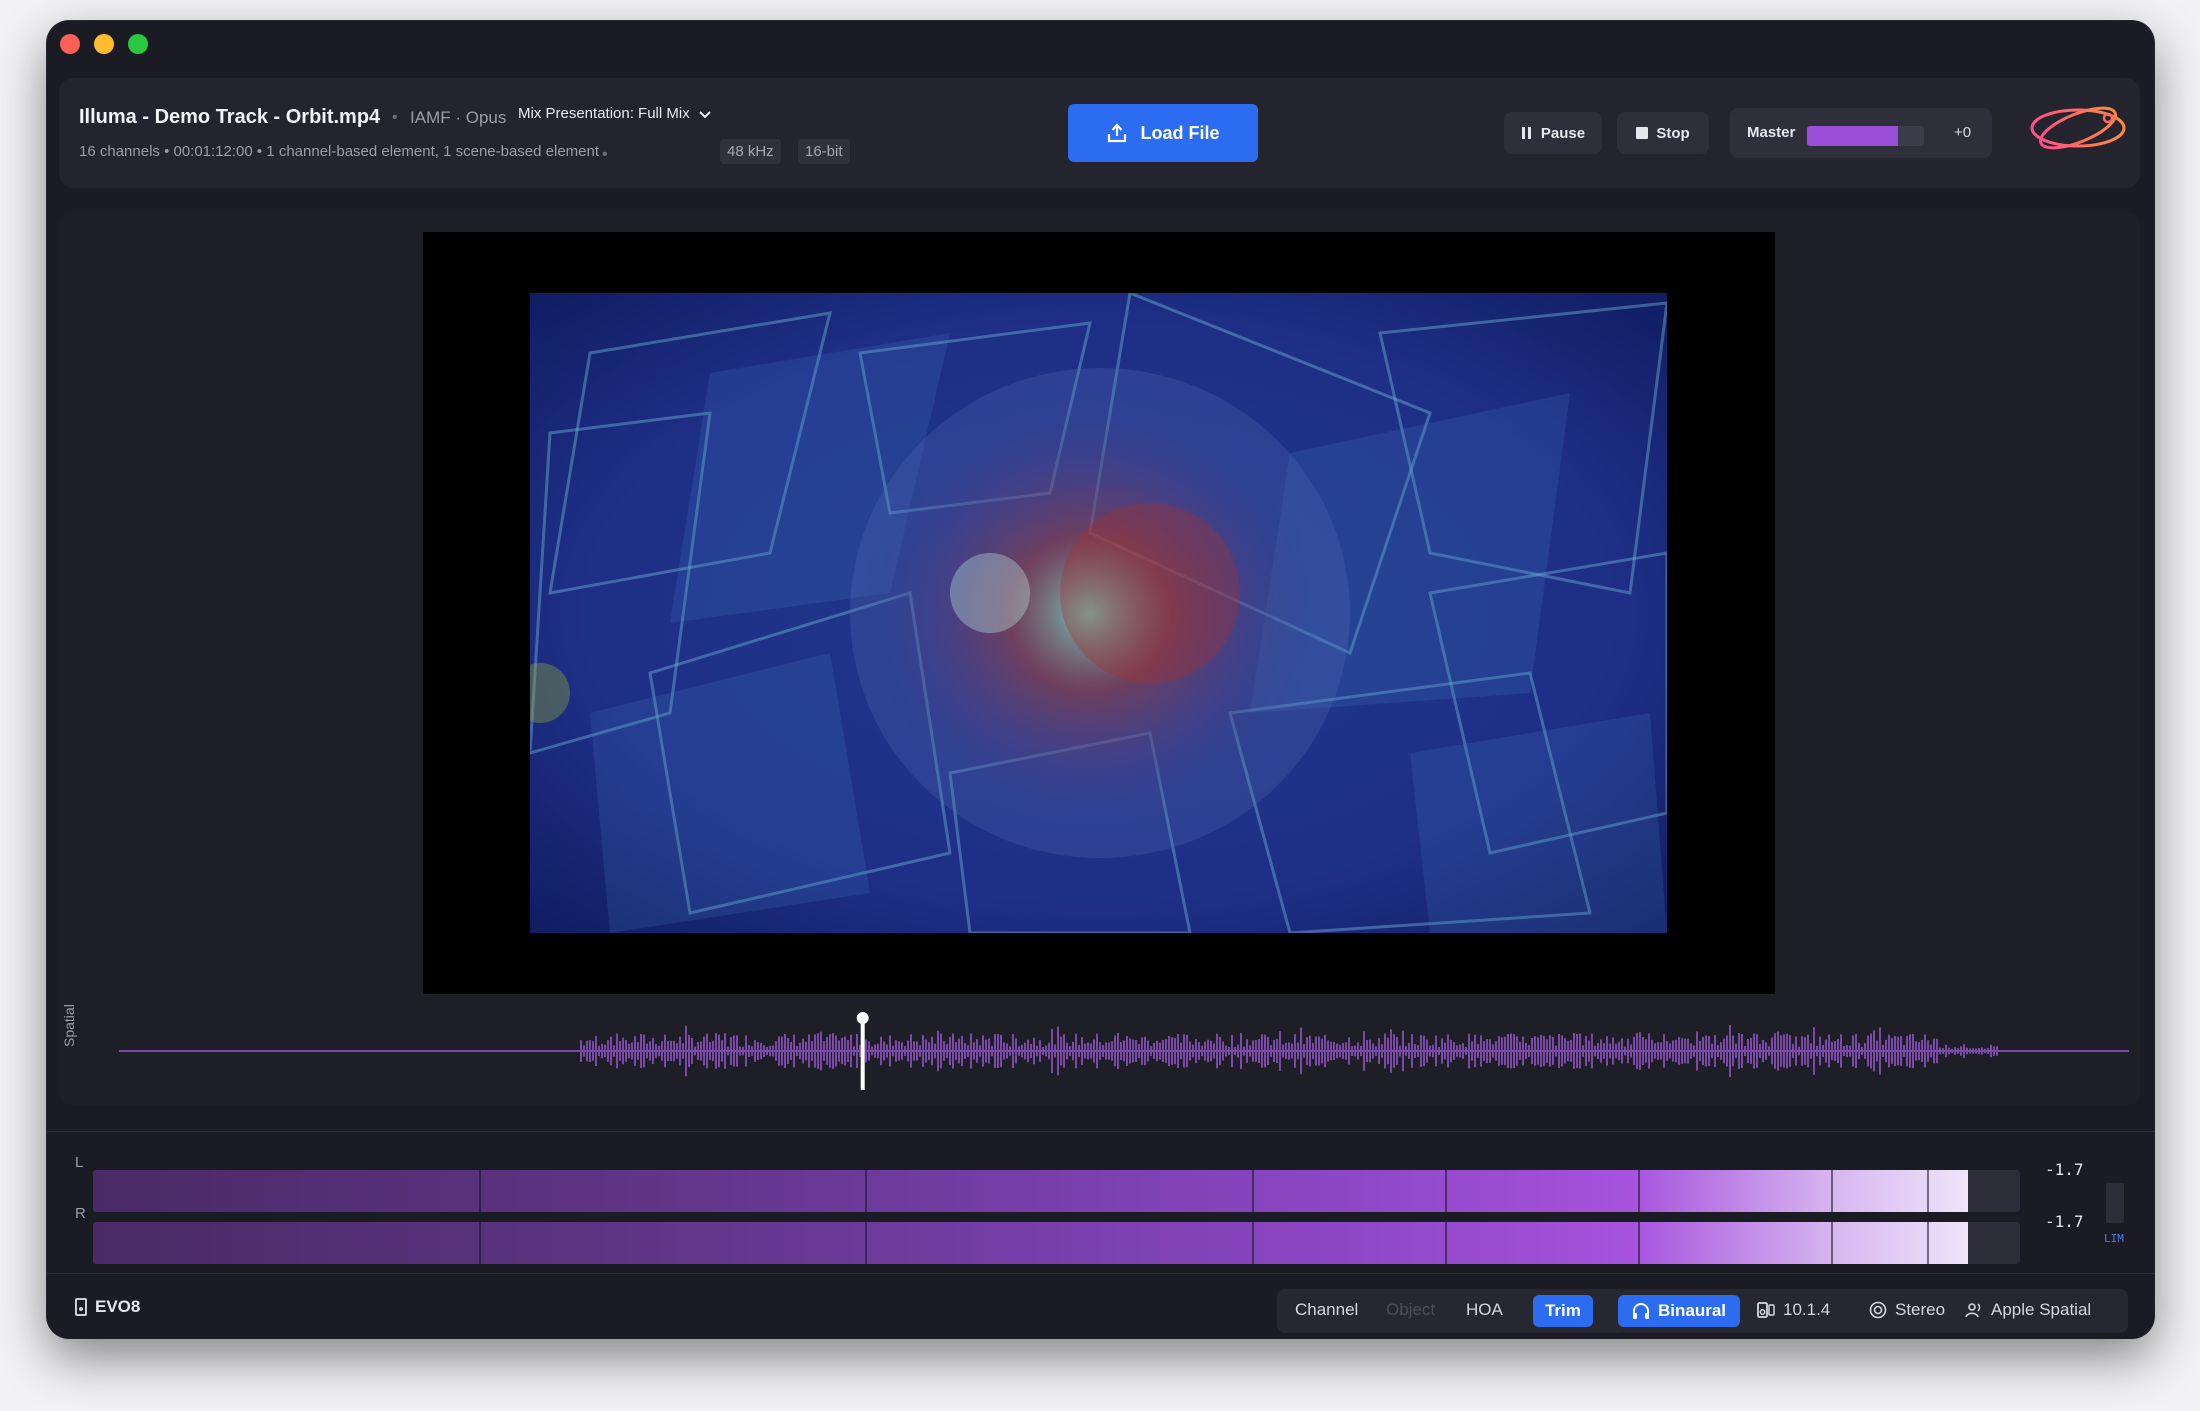  I want to click on tab-hoa: HOA, so click(1484, 1310).